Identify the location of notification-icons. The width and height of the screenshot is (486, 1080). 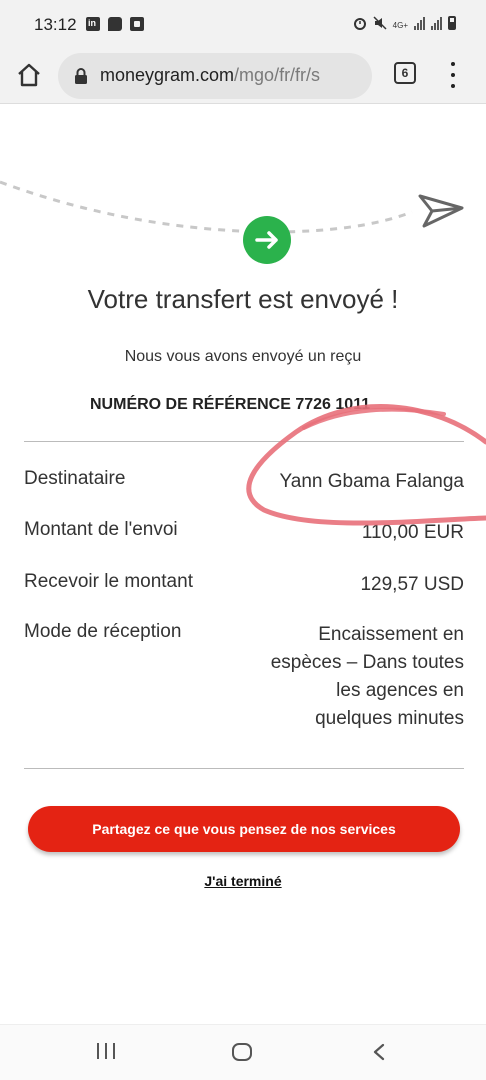
(115, 24).